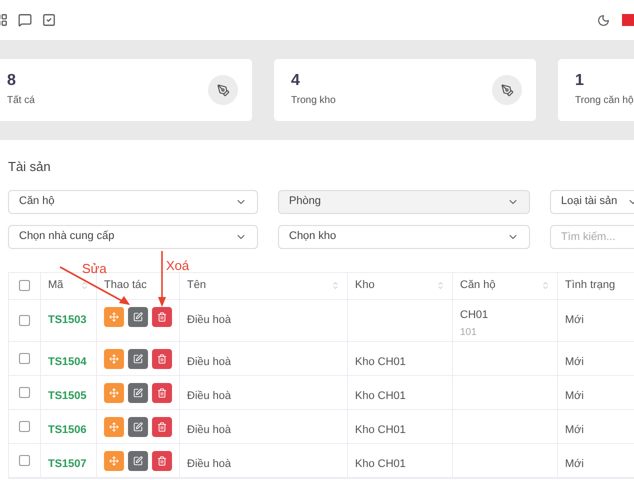  Describe the element at coordinates (469, 333) in the screenshot. I see `room-number: 101` at that location.